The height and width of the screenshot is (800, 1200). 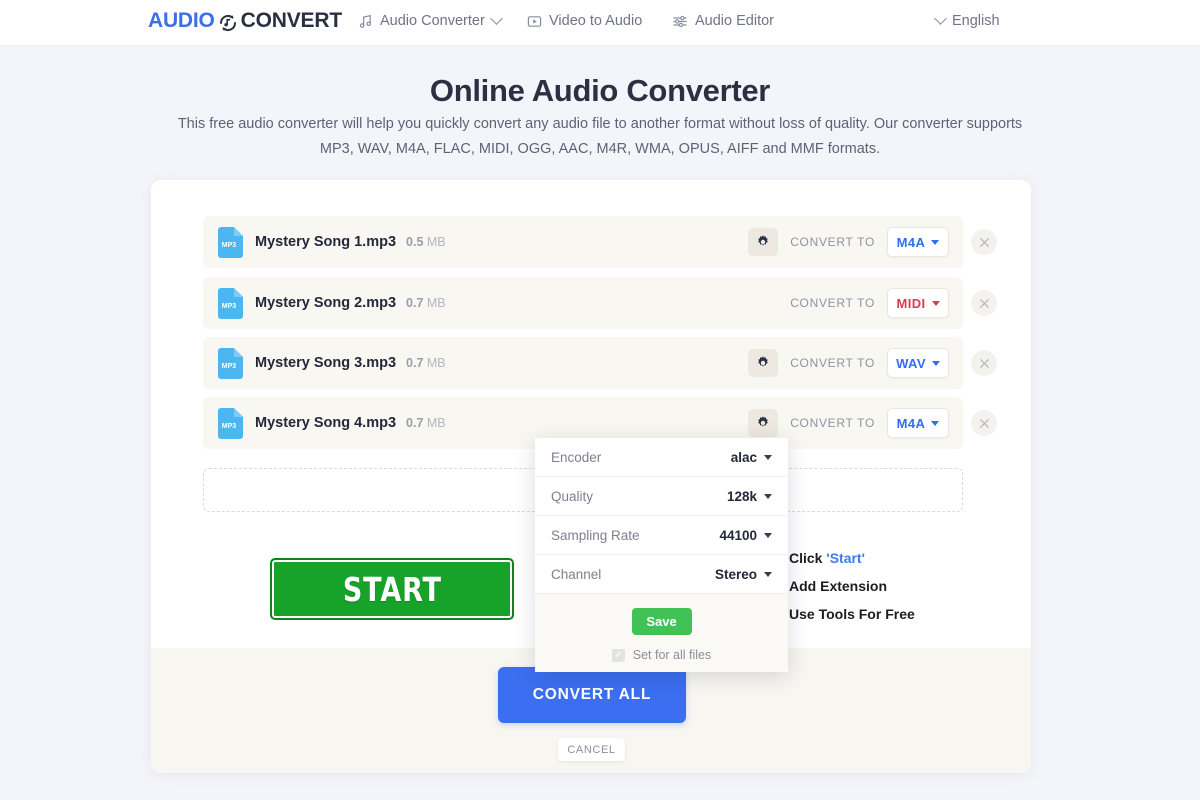 I want to click on logo-refresh-music-icon, so click(x=228, y=23).